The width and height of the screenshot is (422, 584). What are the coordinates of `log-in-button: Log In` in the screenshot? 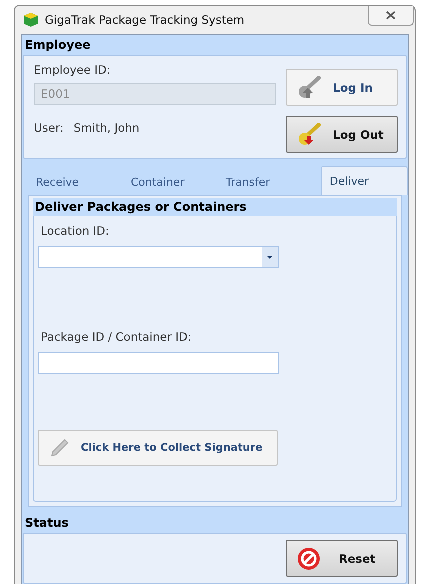 It's located at (342, 87).